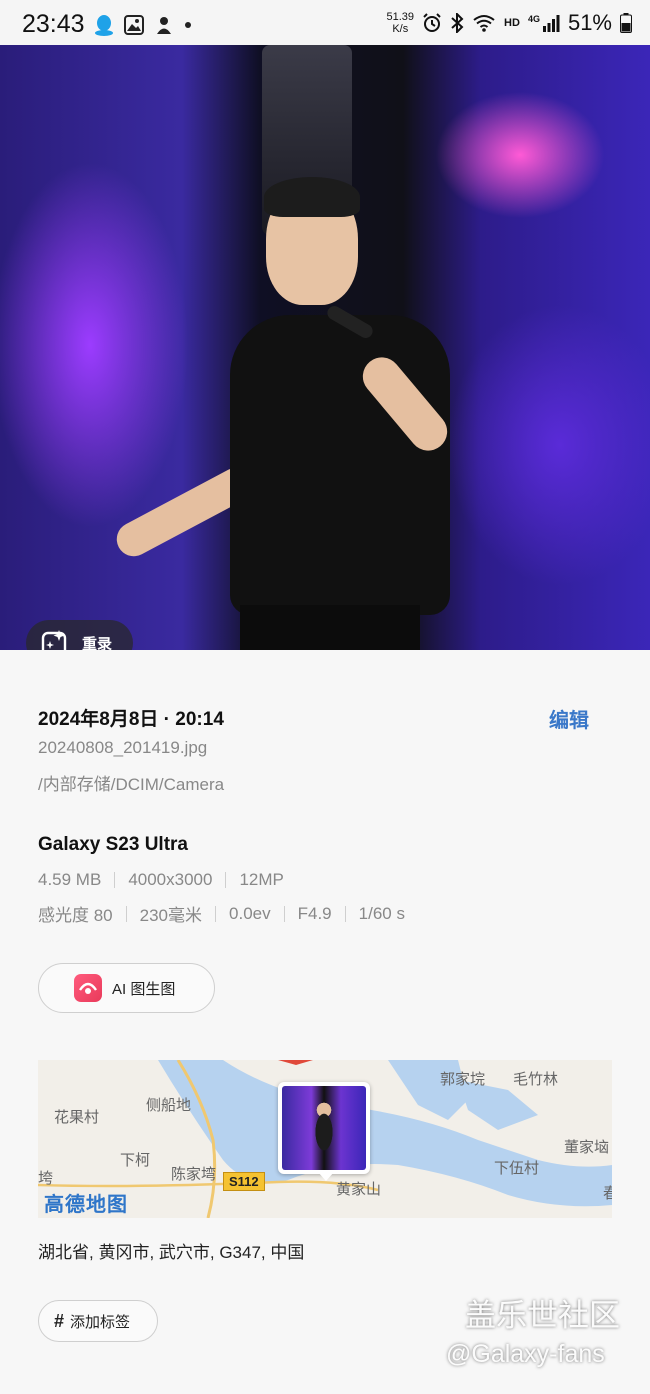 The height and width of the screenshot is (1394, 650). What do you see at coordinates (53, 24) in the screenshot?
I see `status-time: 23:43` at bounding box center [53, 24].